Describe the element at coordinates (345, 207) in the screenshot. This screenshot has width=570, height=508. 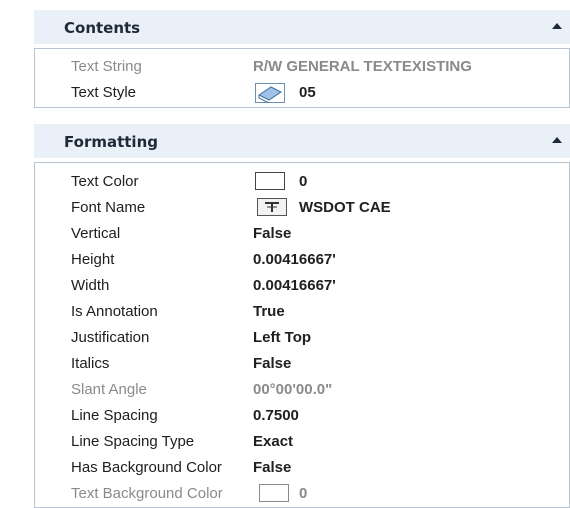
I see `property-value: WSDOT CAE` at that location.